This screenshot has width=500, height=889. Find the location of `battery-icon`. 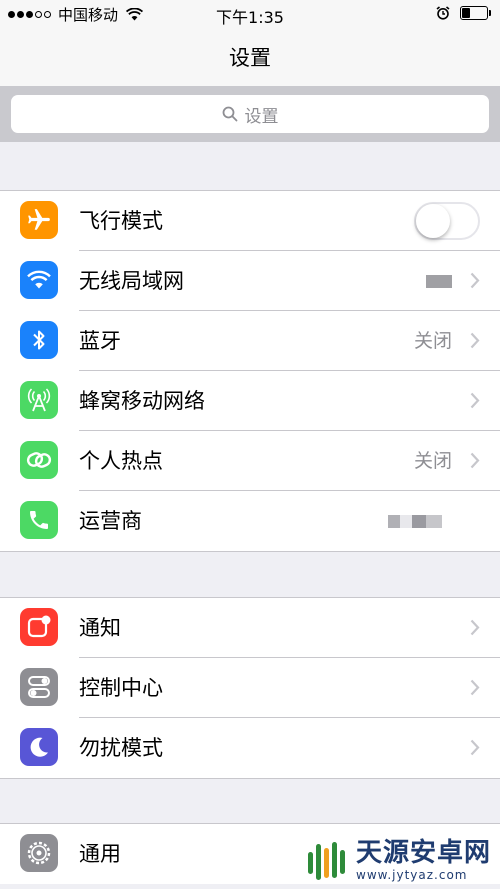

battery-icon is located at coordinates (475, 13).